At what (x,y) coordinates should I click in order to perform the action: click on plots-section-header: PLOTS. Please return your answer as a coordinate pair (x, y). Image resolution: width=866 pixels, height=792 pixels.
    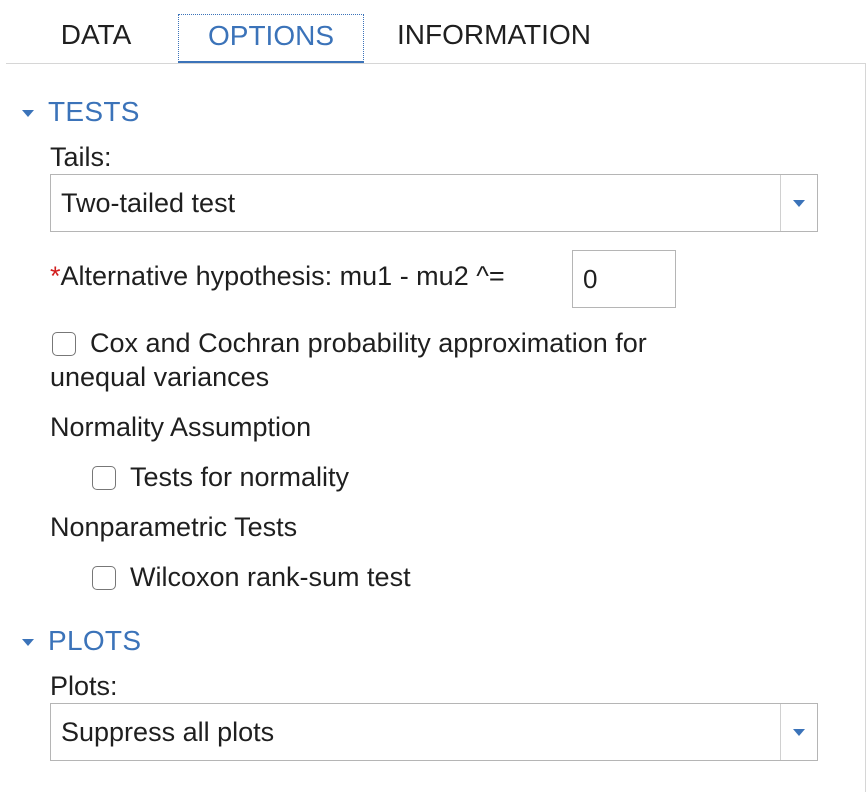
    Looking at the image, I should click on (81, 641).